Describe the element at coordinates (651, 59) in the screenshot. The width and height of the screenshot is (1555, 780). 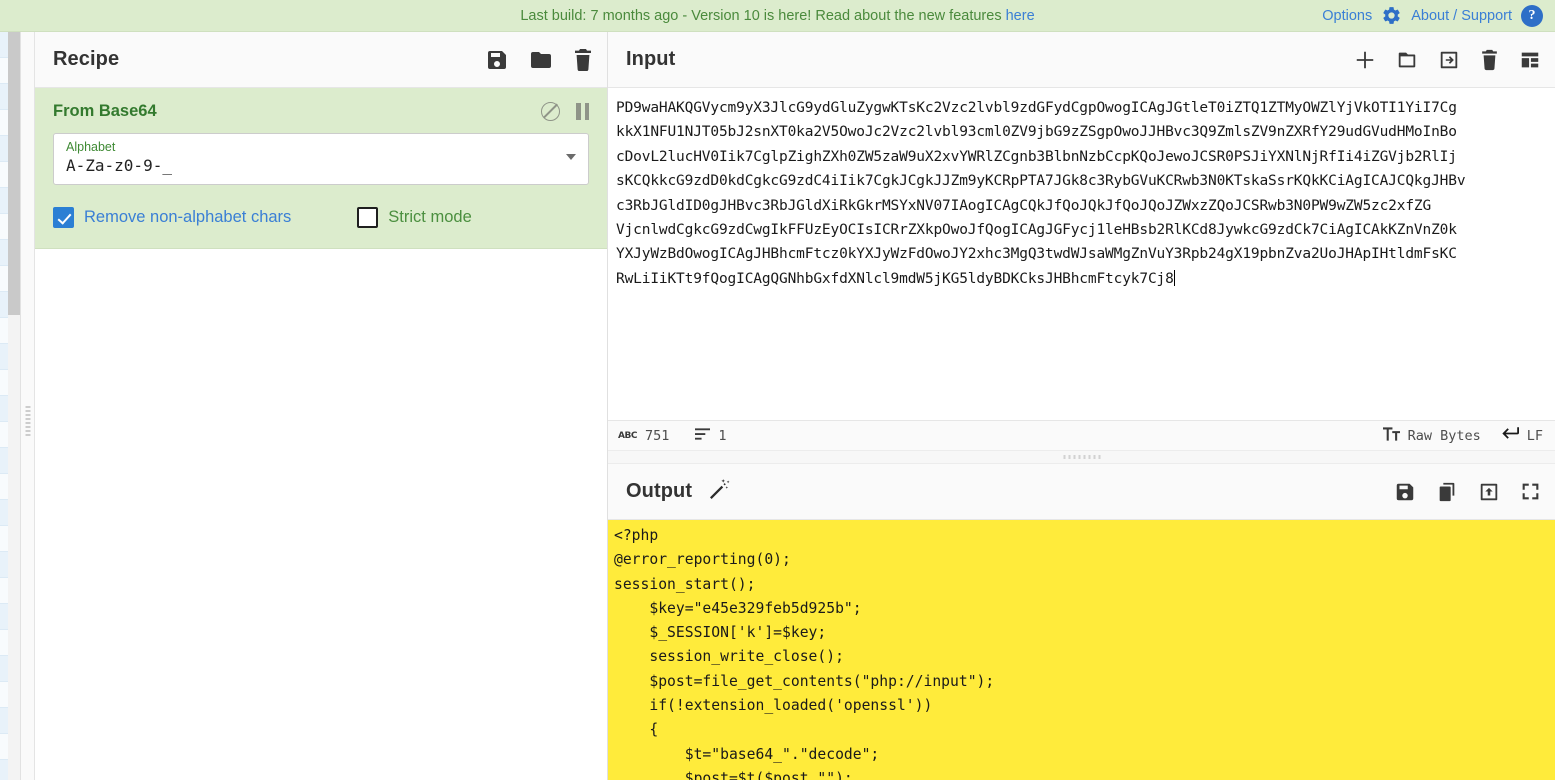
I see `input-title: Input` at that location.